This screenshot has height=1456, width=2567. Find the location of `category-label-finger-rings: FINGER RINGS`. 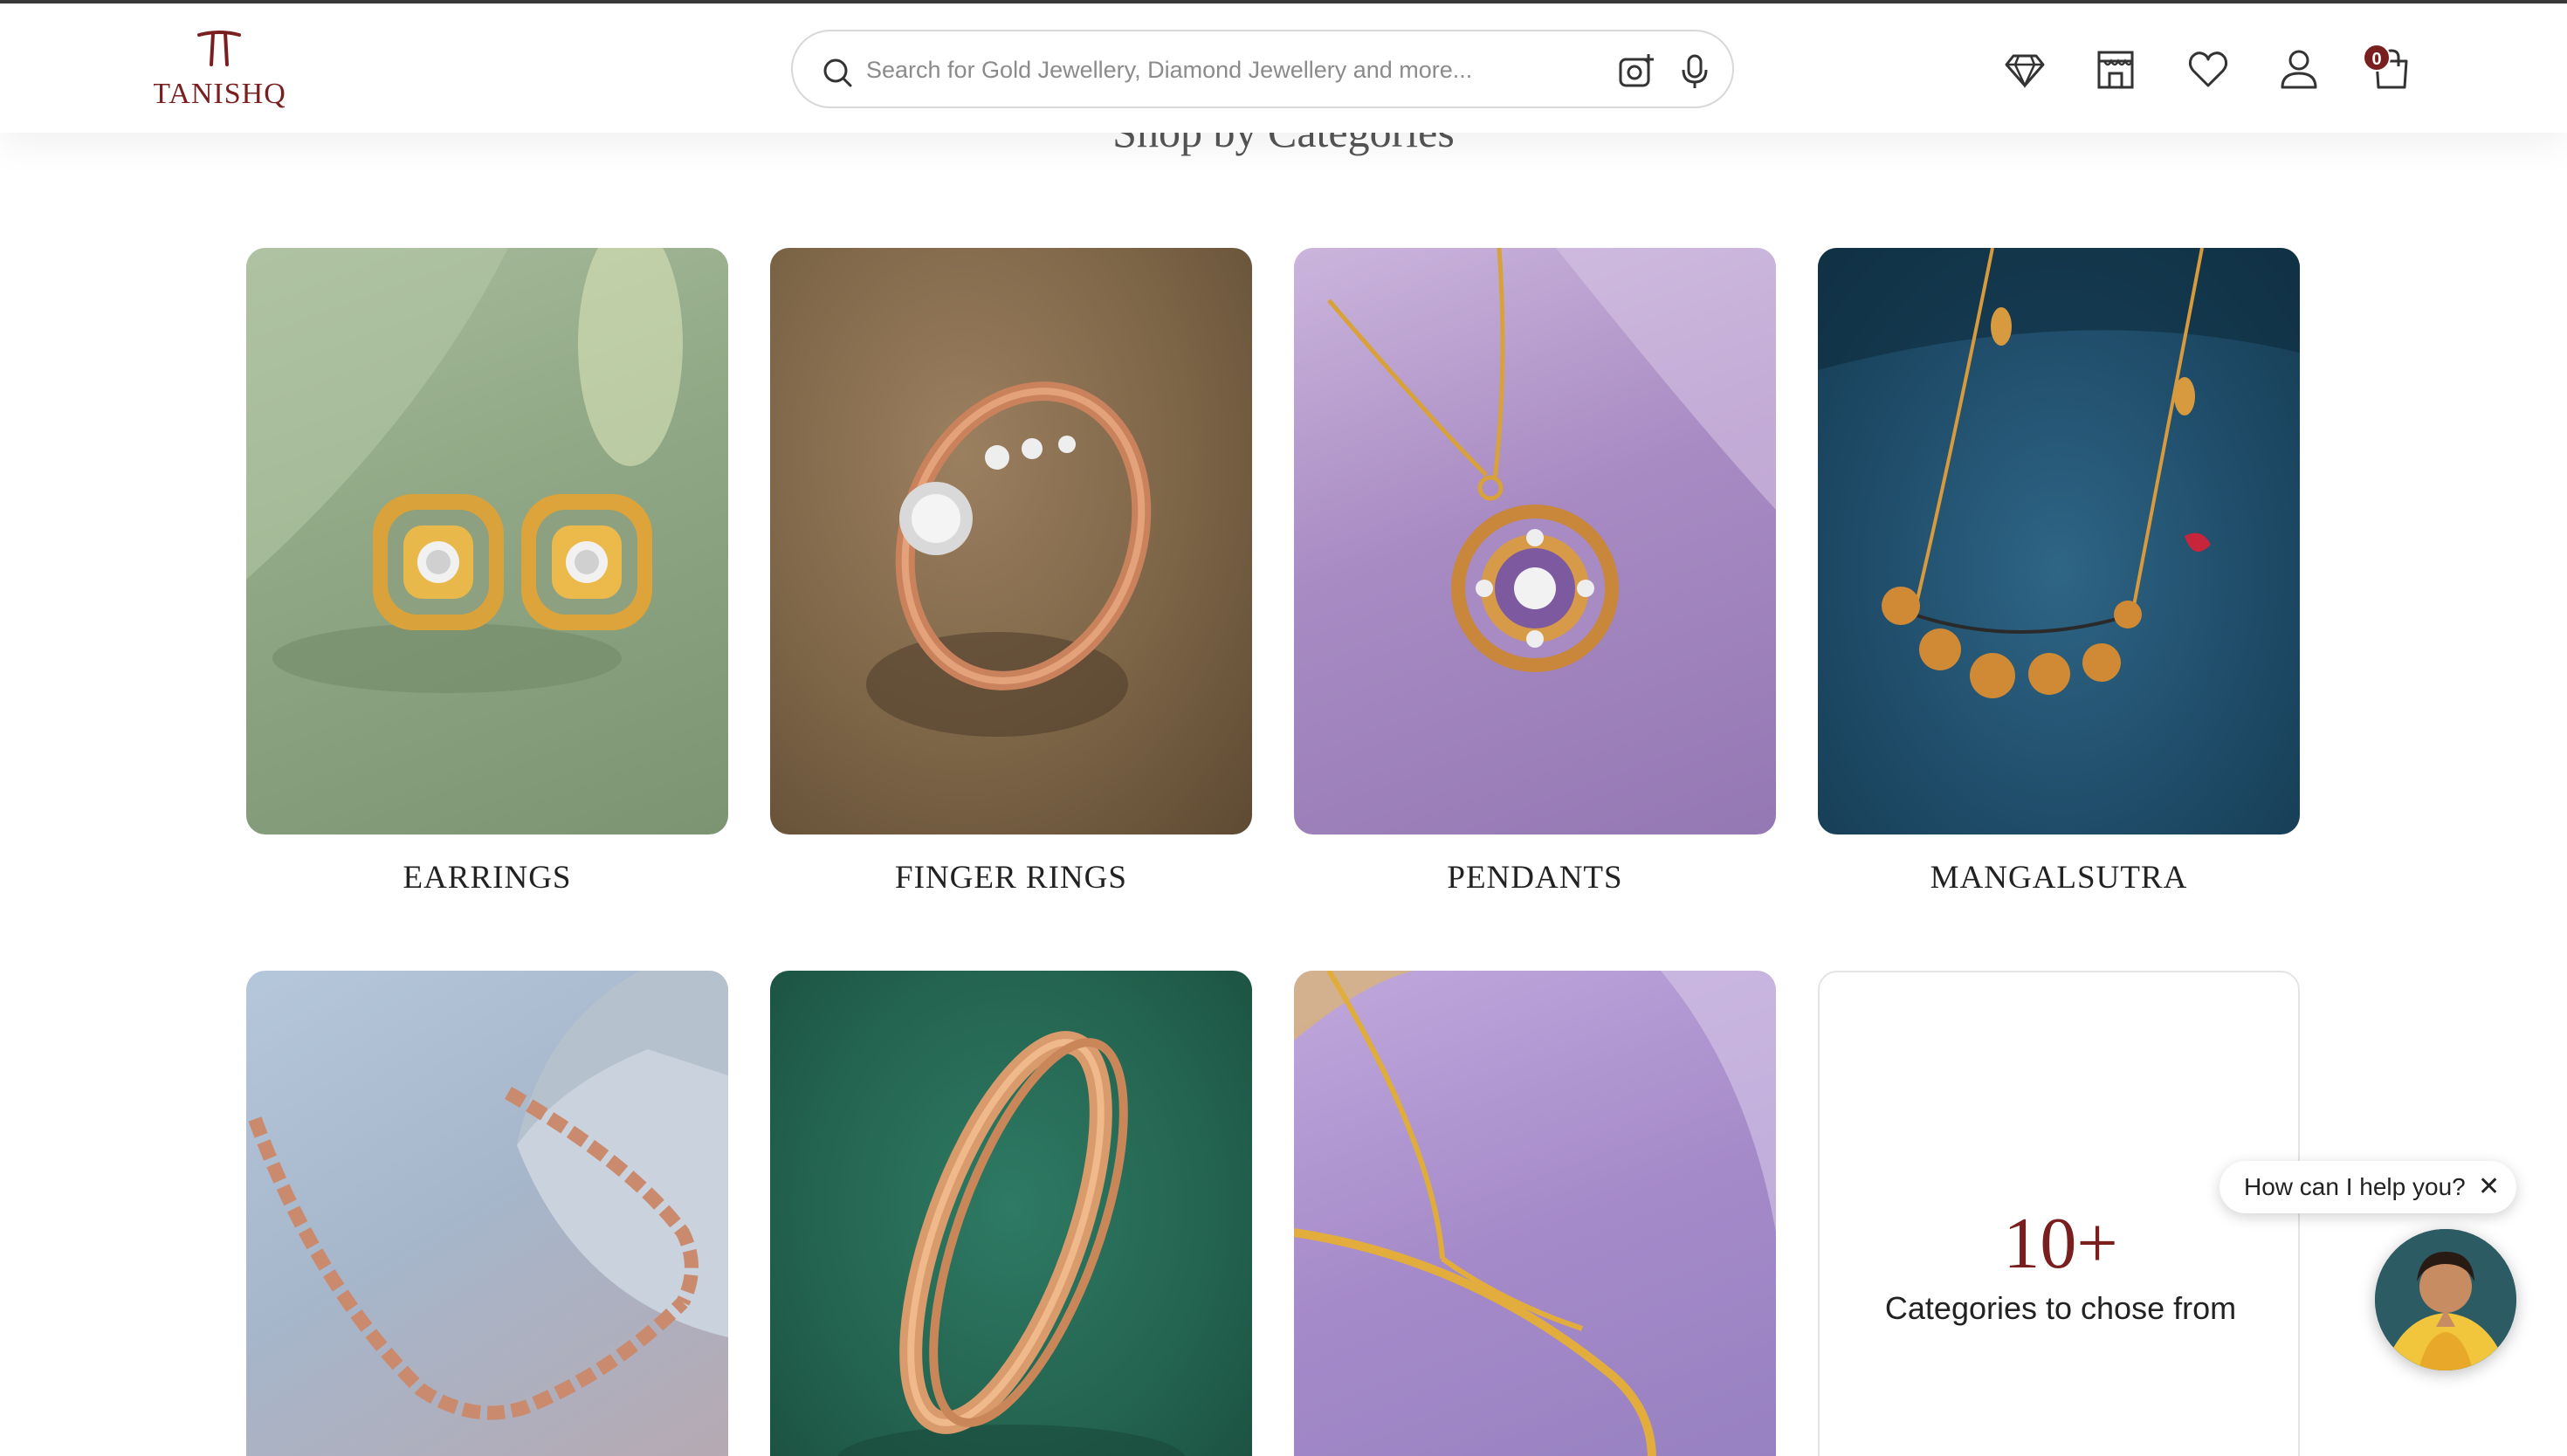

category-label-finger-rings: FINGER RINGS is located at coordinates (1011, 877).